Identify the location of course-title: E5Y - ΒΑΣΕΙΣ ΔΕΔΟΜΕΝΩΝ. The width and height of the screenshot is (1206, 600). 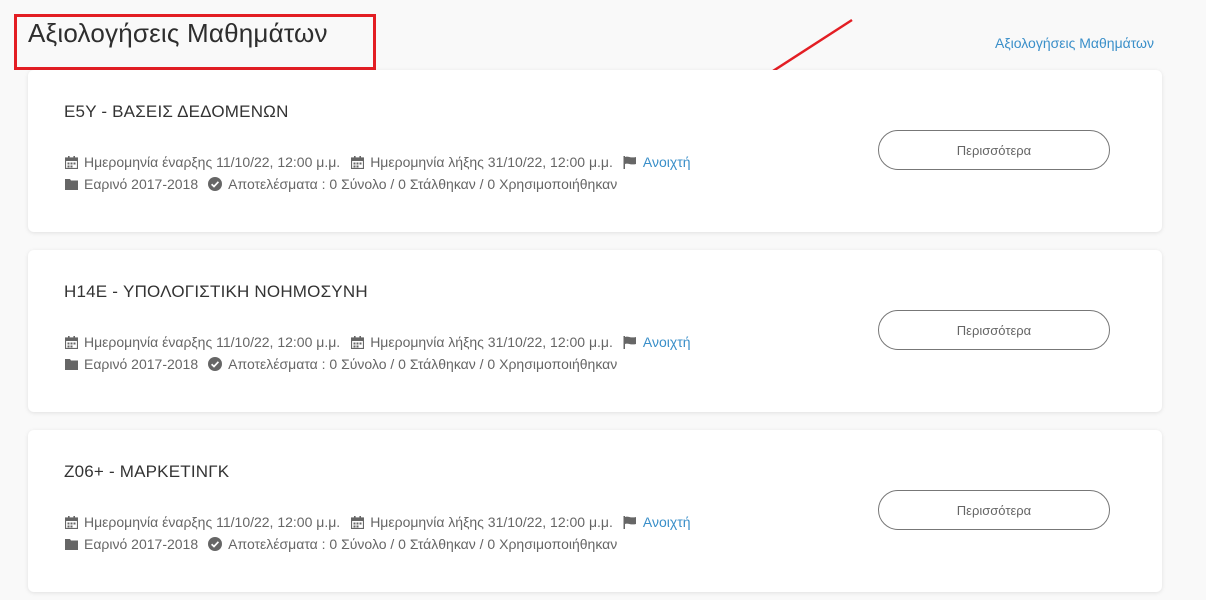
(176, 111).